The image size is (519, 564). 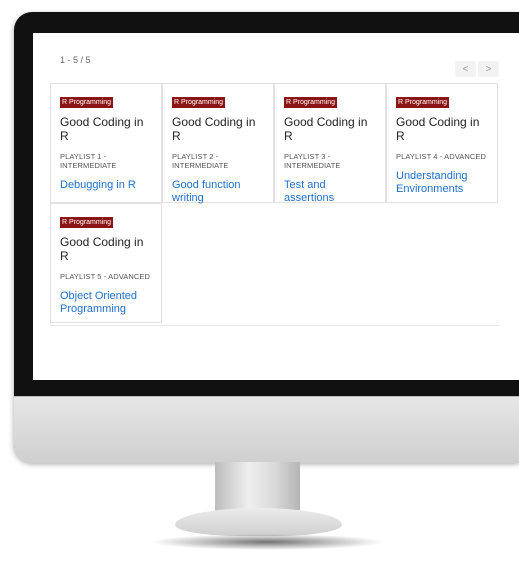 I want to click on monitor-stand-shadow, so click(x=267, y=542).